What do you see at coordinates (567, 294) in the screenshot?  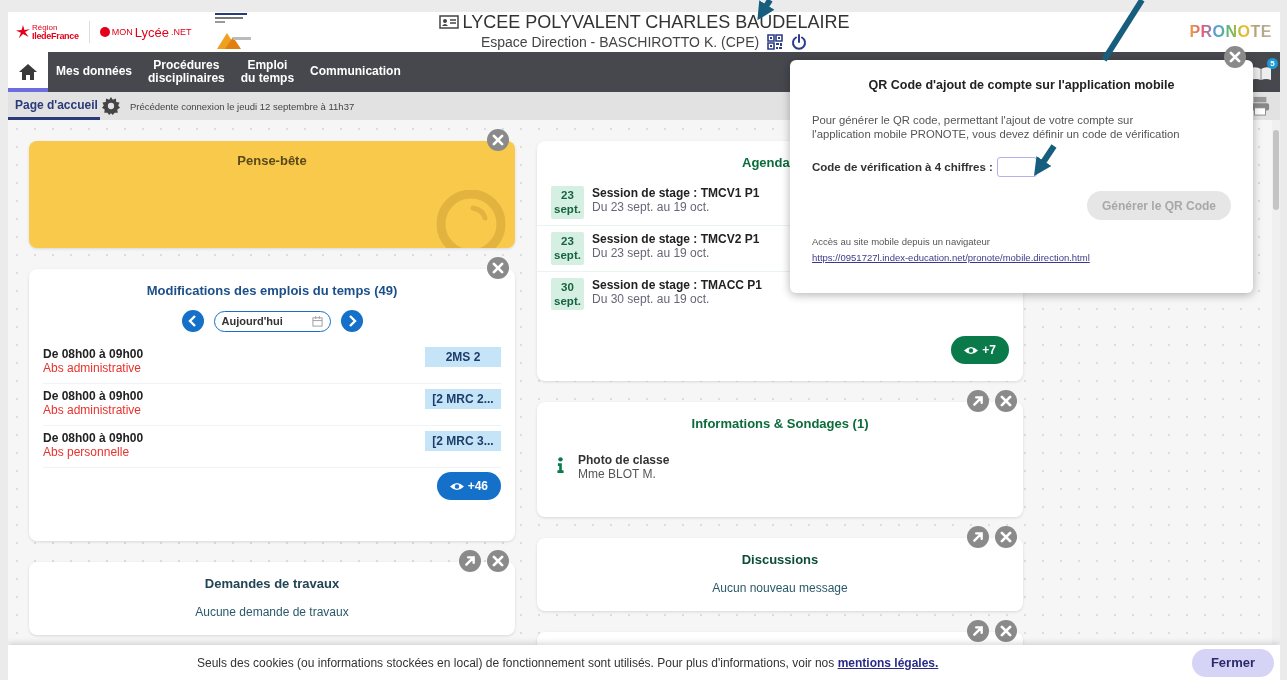 I see `date-badge: 30 sept.` at bounding box center [567, 294].